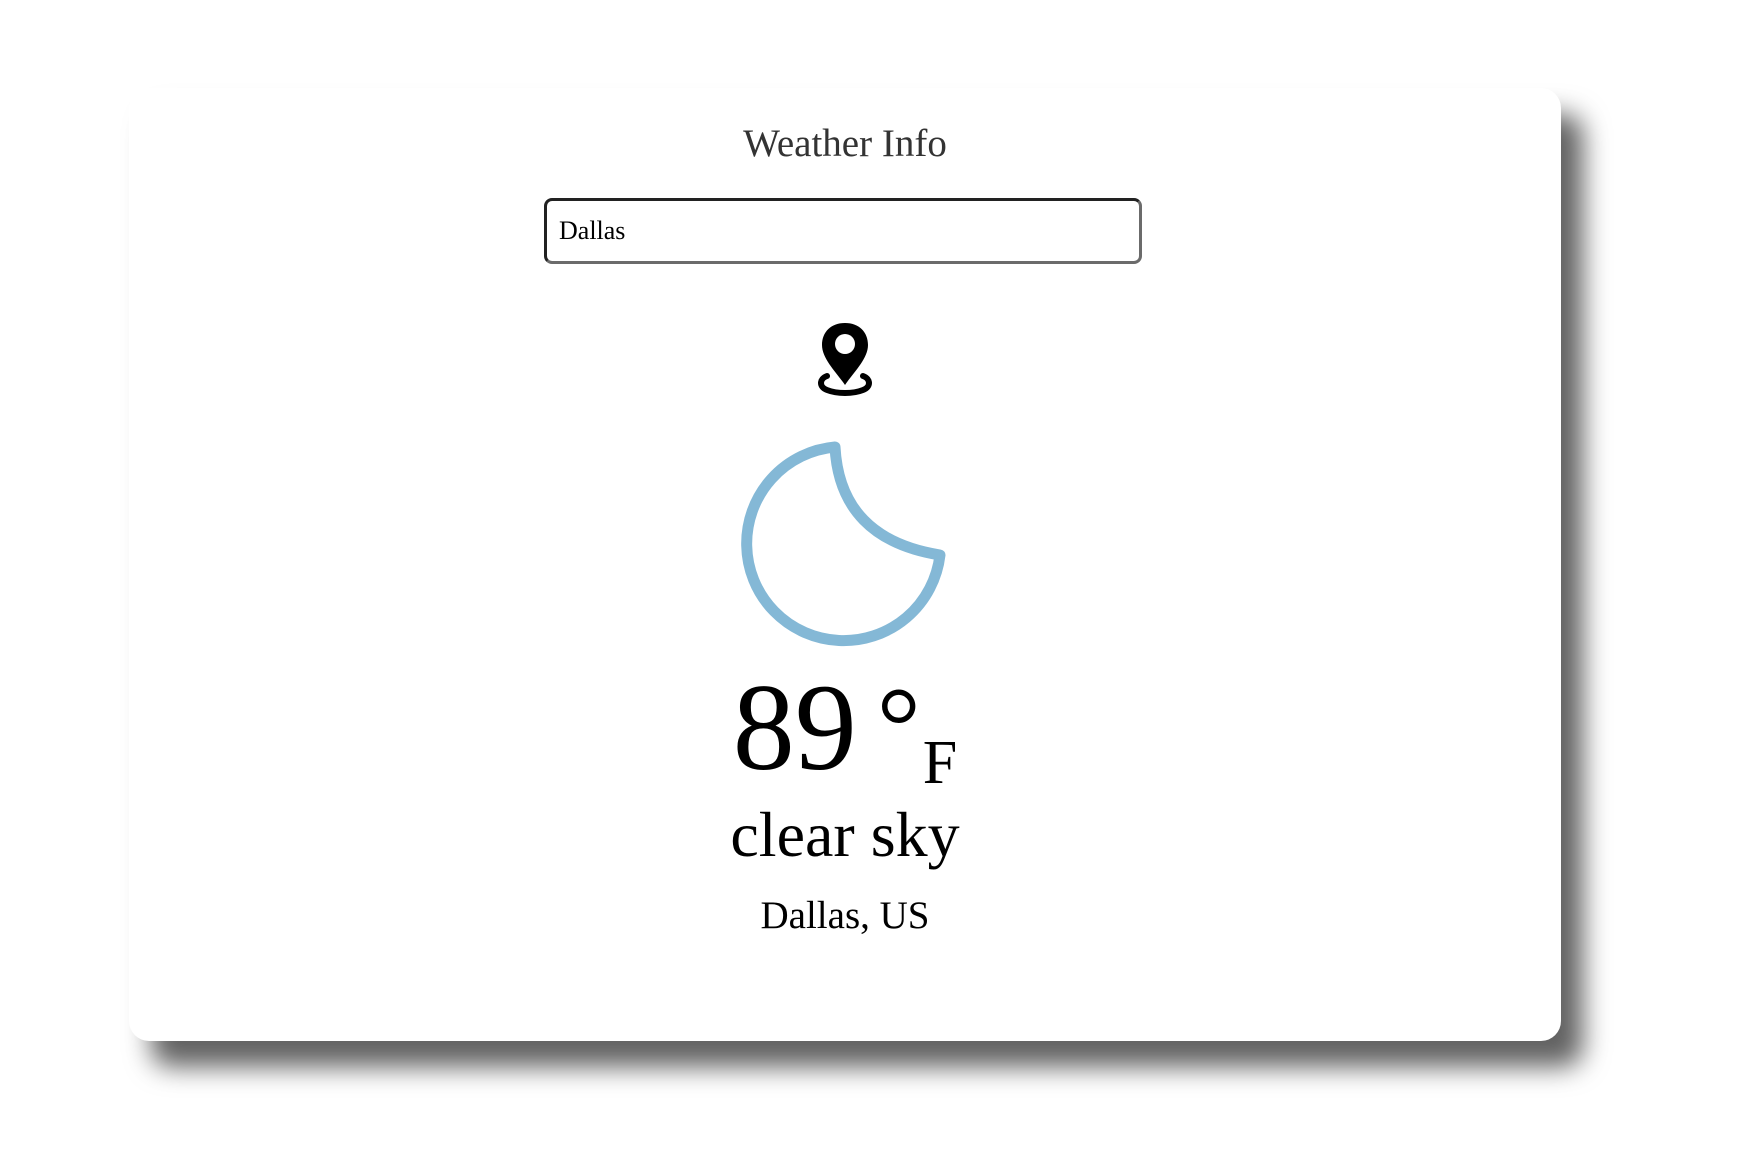 The image size is (1744, 1164). Describe the element at coordinates (940, 763) in the screenshot. I see `temperature-unit: F` at that location.